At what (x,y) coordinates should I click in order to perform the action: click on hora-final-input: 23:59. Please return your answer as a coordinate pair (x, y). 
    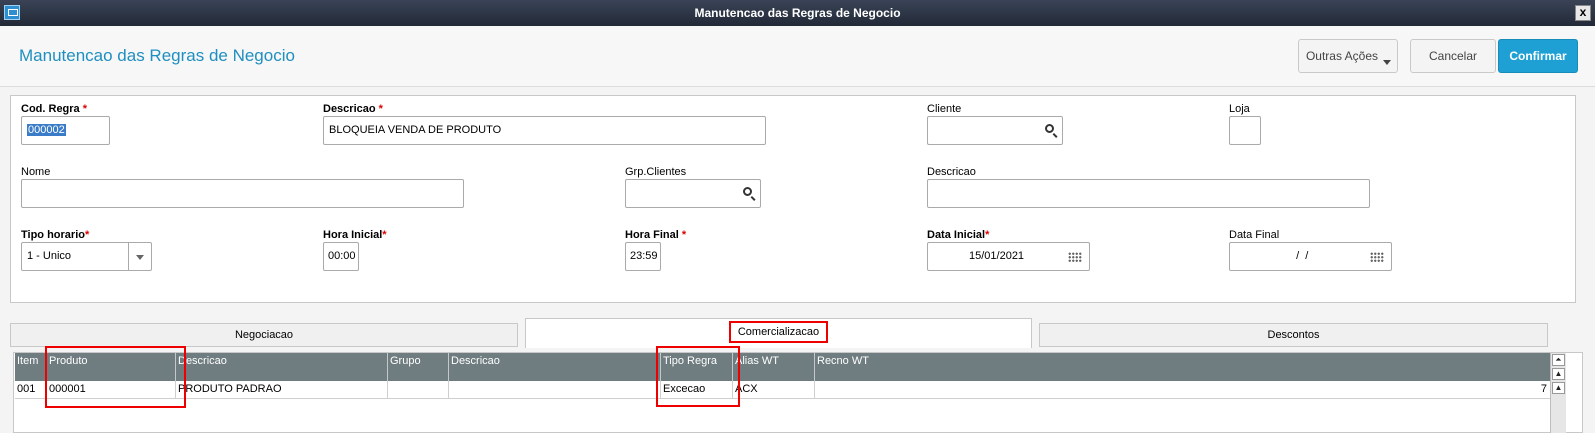
    Looking at the image, I should click on (643, 256).